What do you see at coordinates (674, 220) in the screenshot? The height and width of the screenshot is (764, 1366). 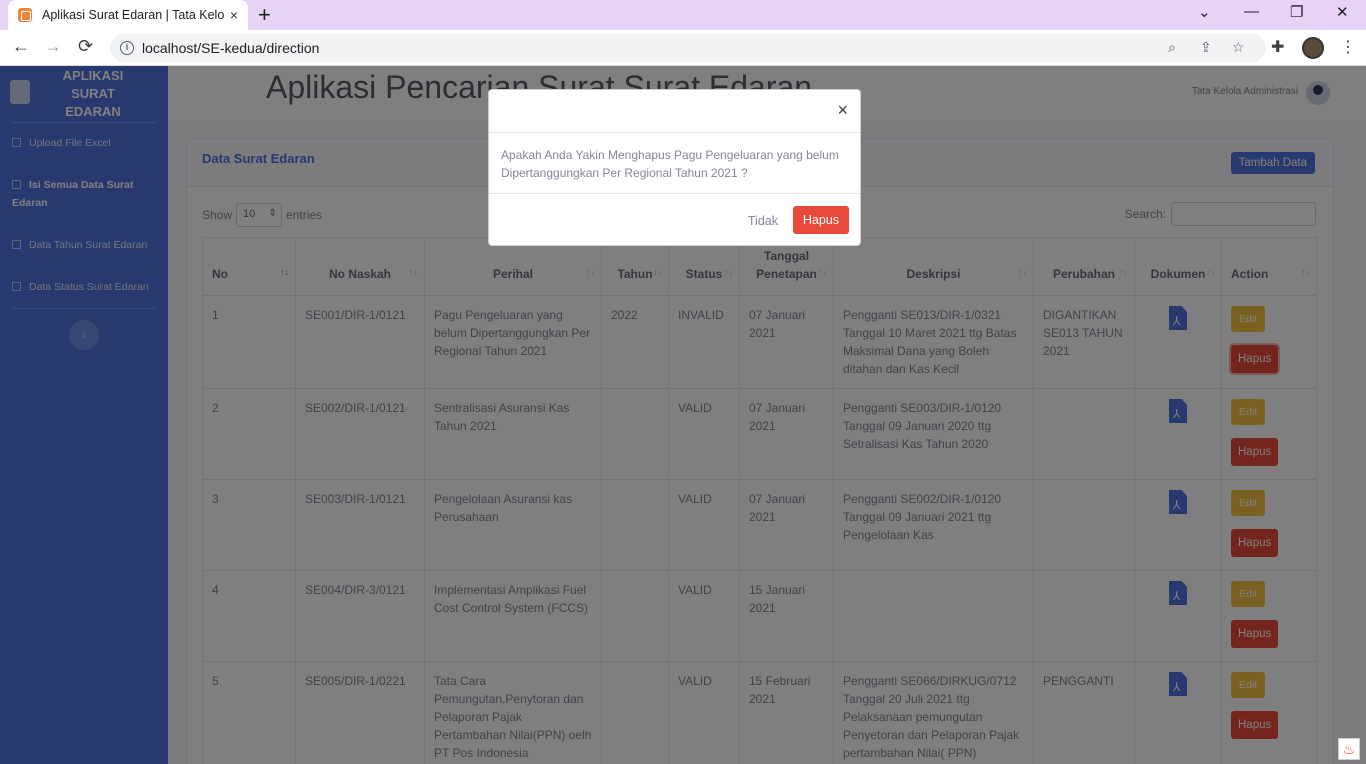 I see `modal-footer: Tidak Hapus` at bounding box center [674, 220].